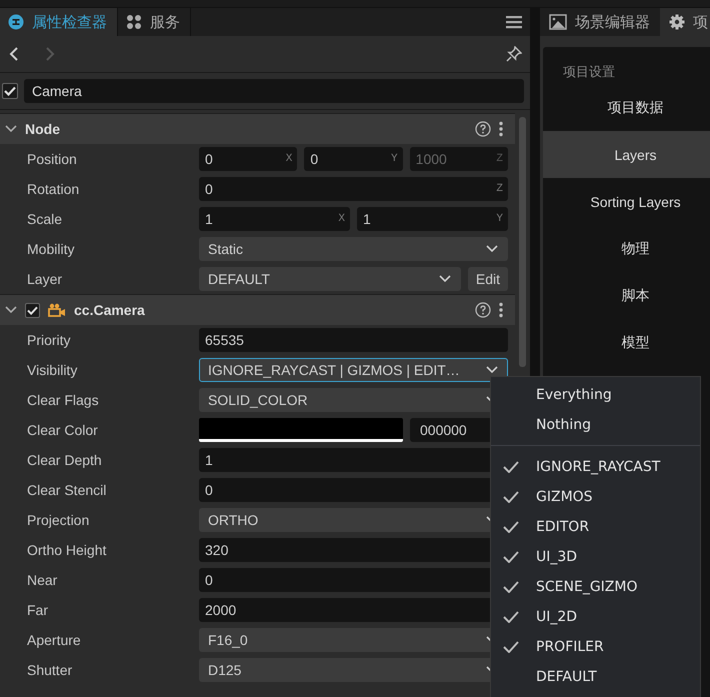  Describe the element at coordinates (626, 201) in the screenshot. I see `nav-item: Sorting Layers` at that location.